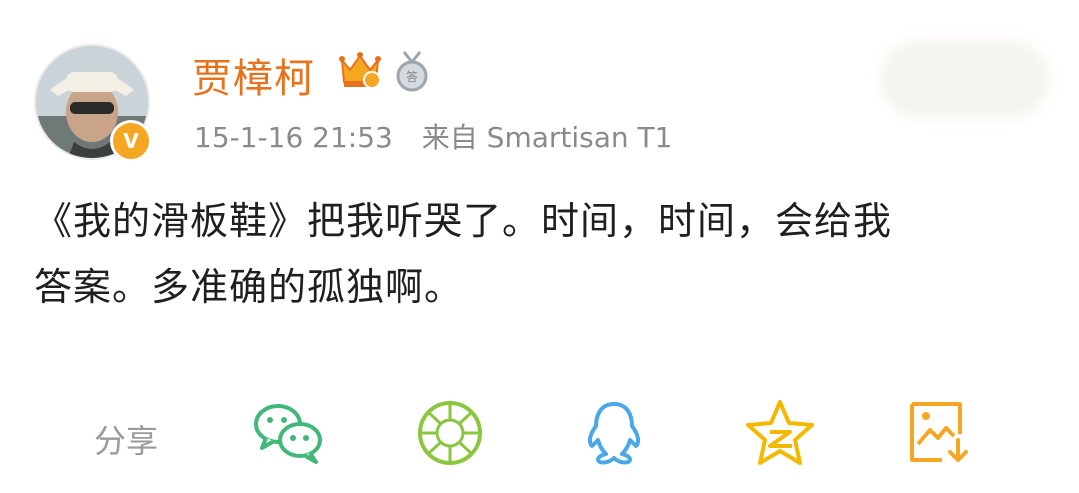 The width and height of the screenshot is (1079, 493). I want to click on crown-member-icon, so click(360, 72).